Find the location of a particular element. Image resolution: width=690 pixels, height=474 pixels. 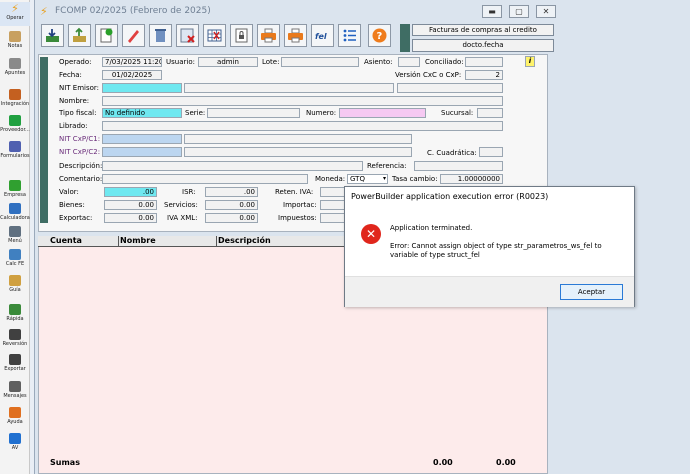

sidebar-item-formularios: Formularios is located at coordinates (15, 152).